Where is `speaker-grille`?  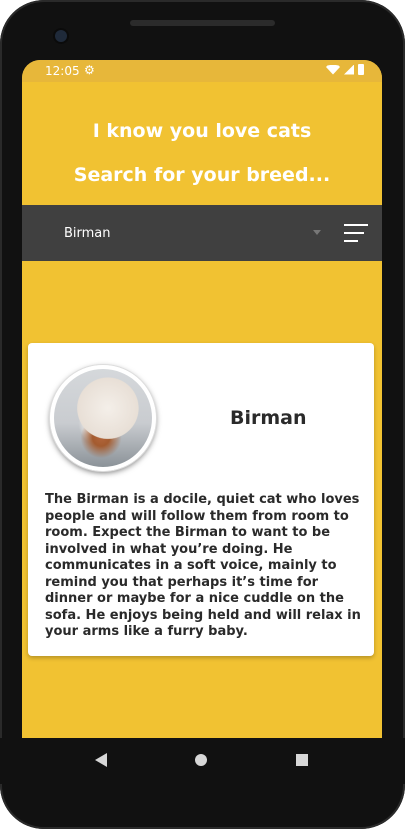
speaker-grille is located at coordinates (202, 23).